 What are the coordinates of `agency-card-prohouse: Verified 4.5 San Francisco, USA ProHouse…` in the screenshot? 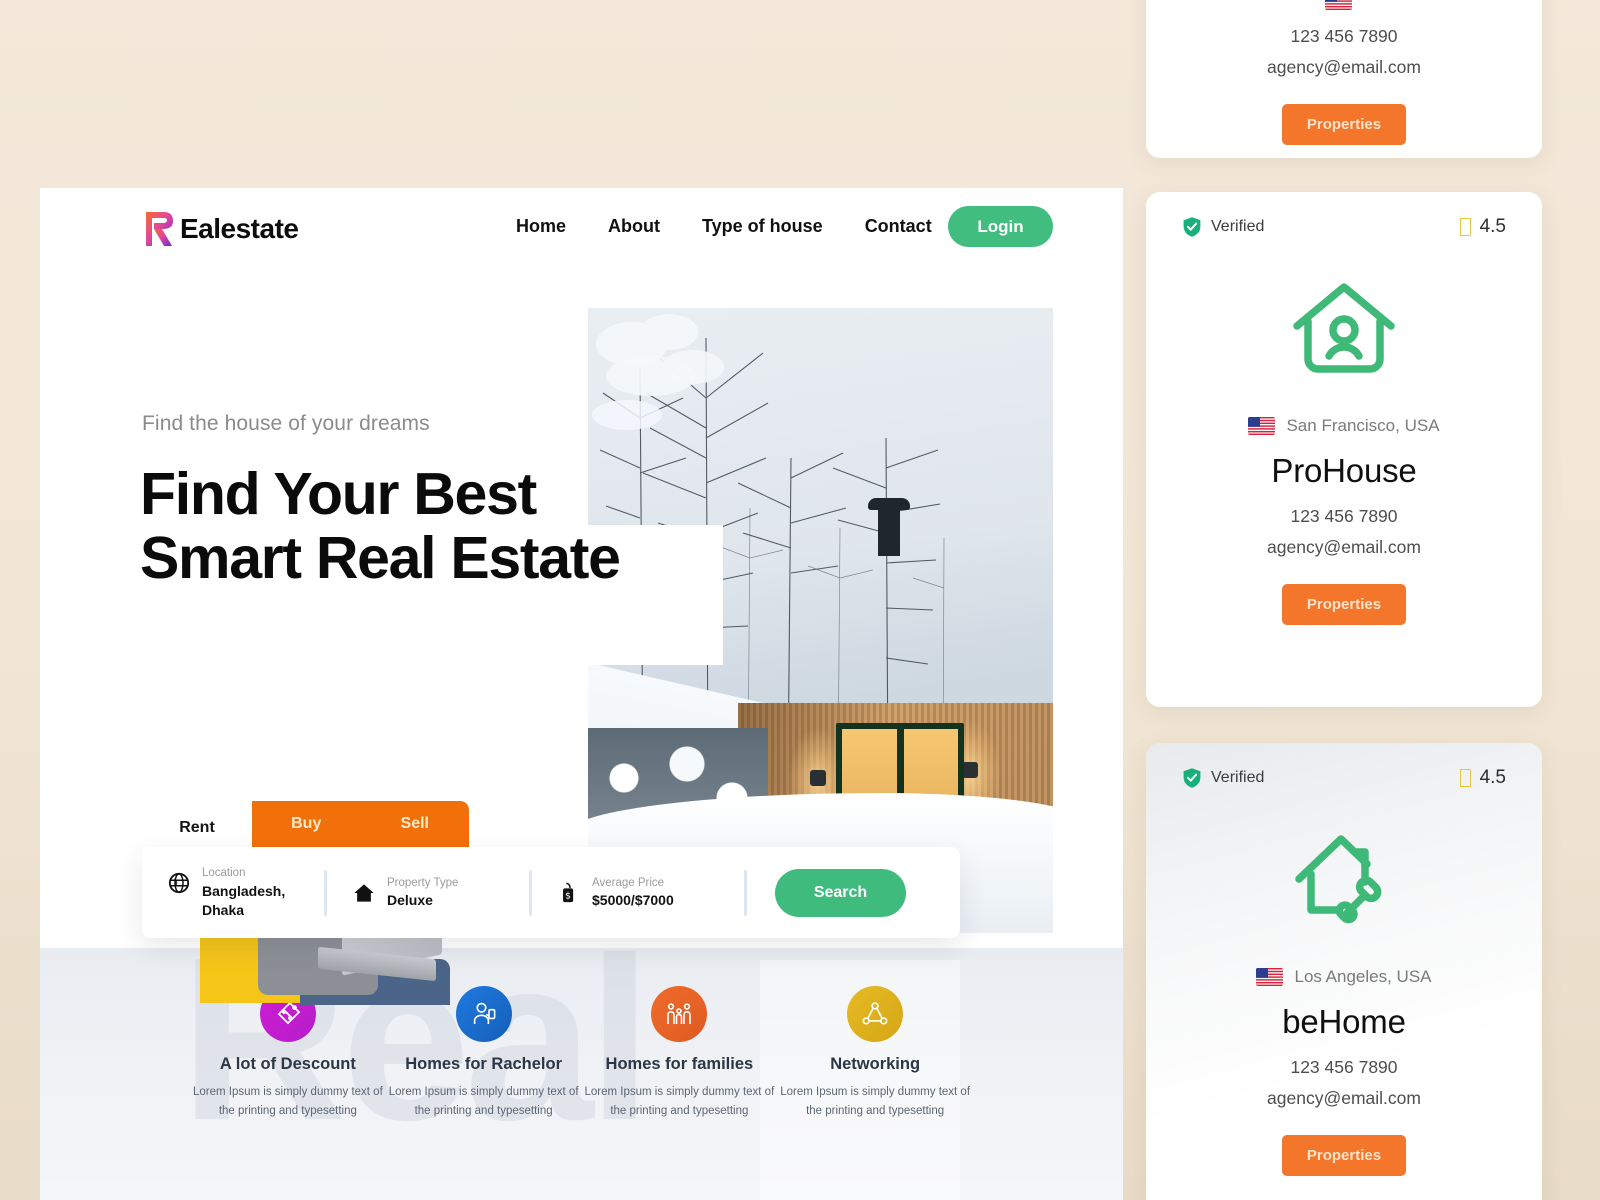 It's located at (1344, 449).